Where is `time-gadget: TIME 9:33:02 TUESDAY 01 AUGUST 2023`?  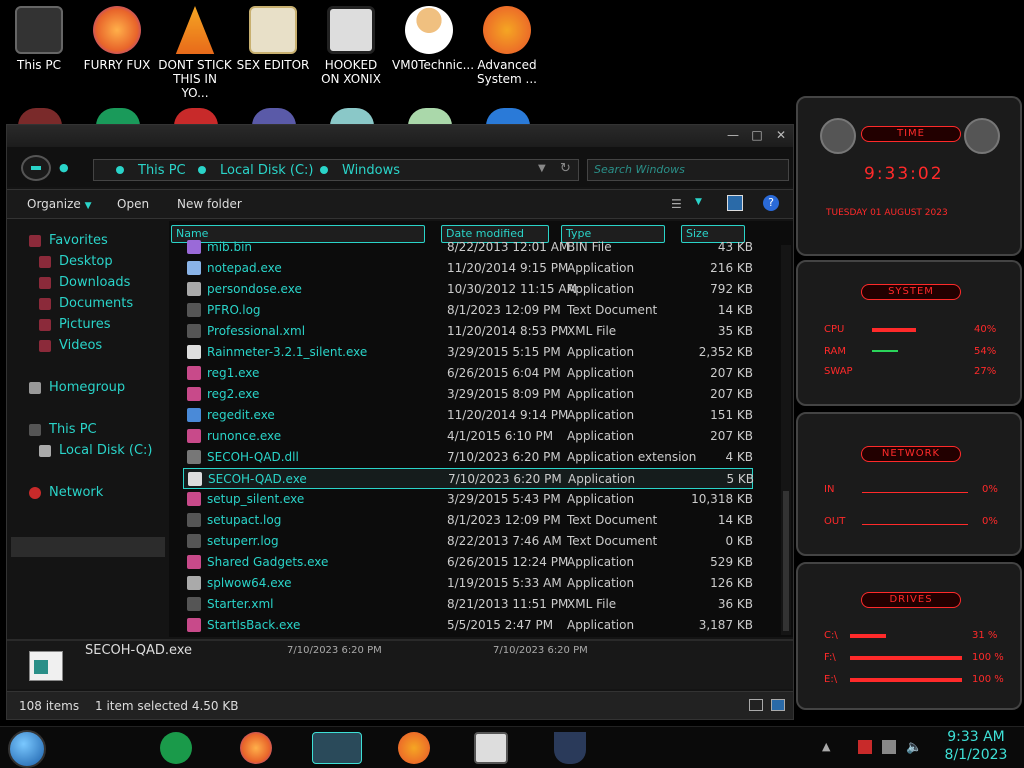 time-gadget: TIME 9:33:02 TUESDAY 01 AUGUST 2023 is located at coordinates (909, 176).